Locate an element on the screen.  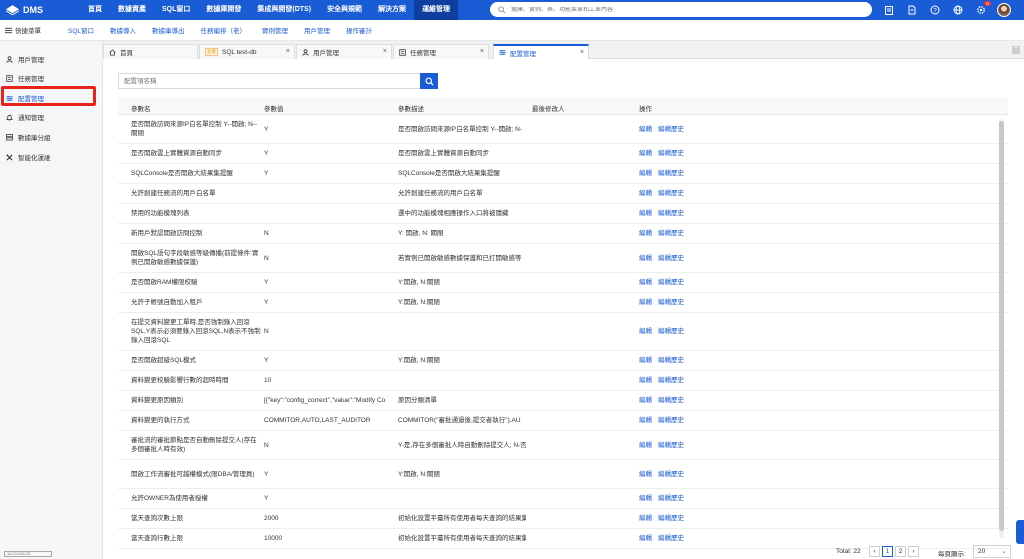
tab-2: 用戶管理 × is located at coordinates (344, 51).